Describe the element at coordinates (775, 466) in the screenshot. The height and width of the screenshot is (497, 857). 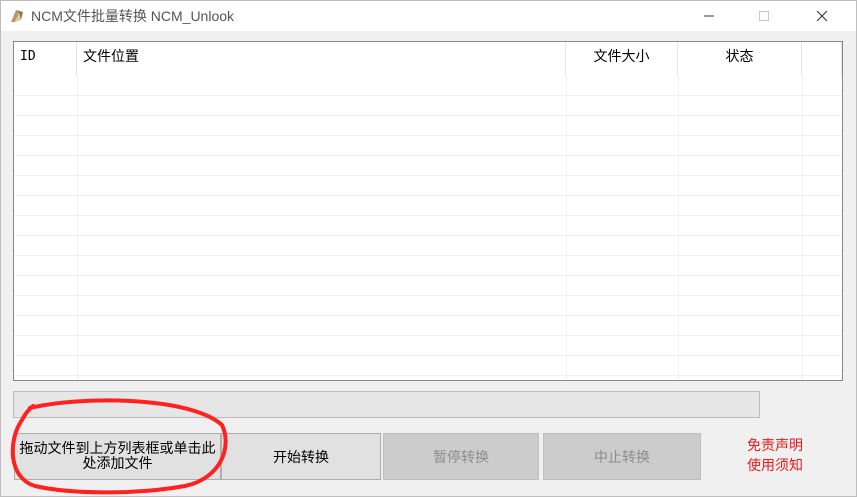
I see `usage-notice-link: 使用须知` at that location.